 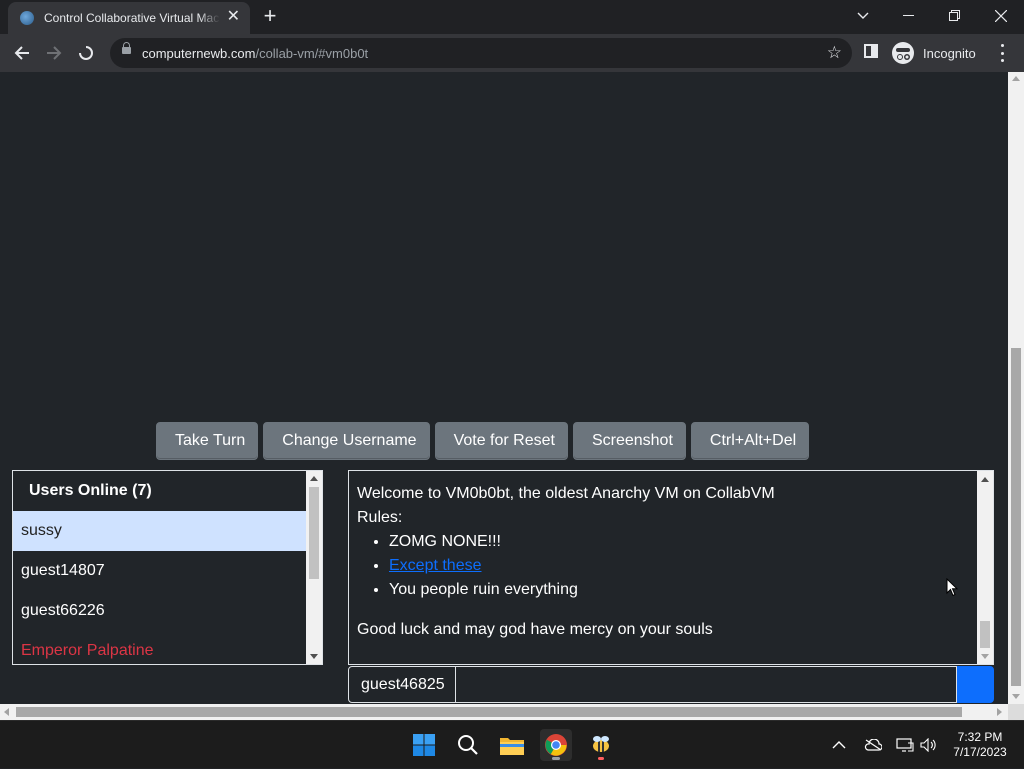 What do you see at coordinates (753, 440) in the screenshot?
I see `ctrl-alt-del-label: Ctrl+Alt+Del` at bounding box center [753, 440].